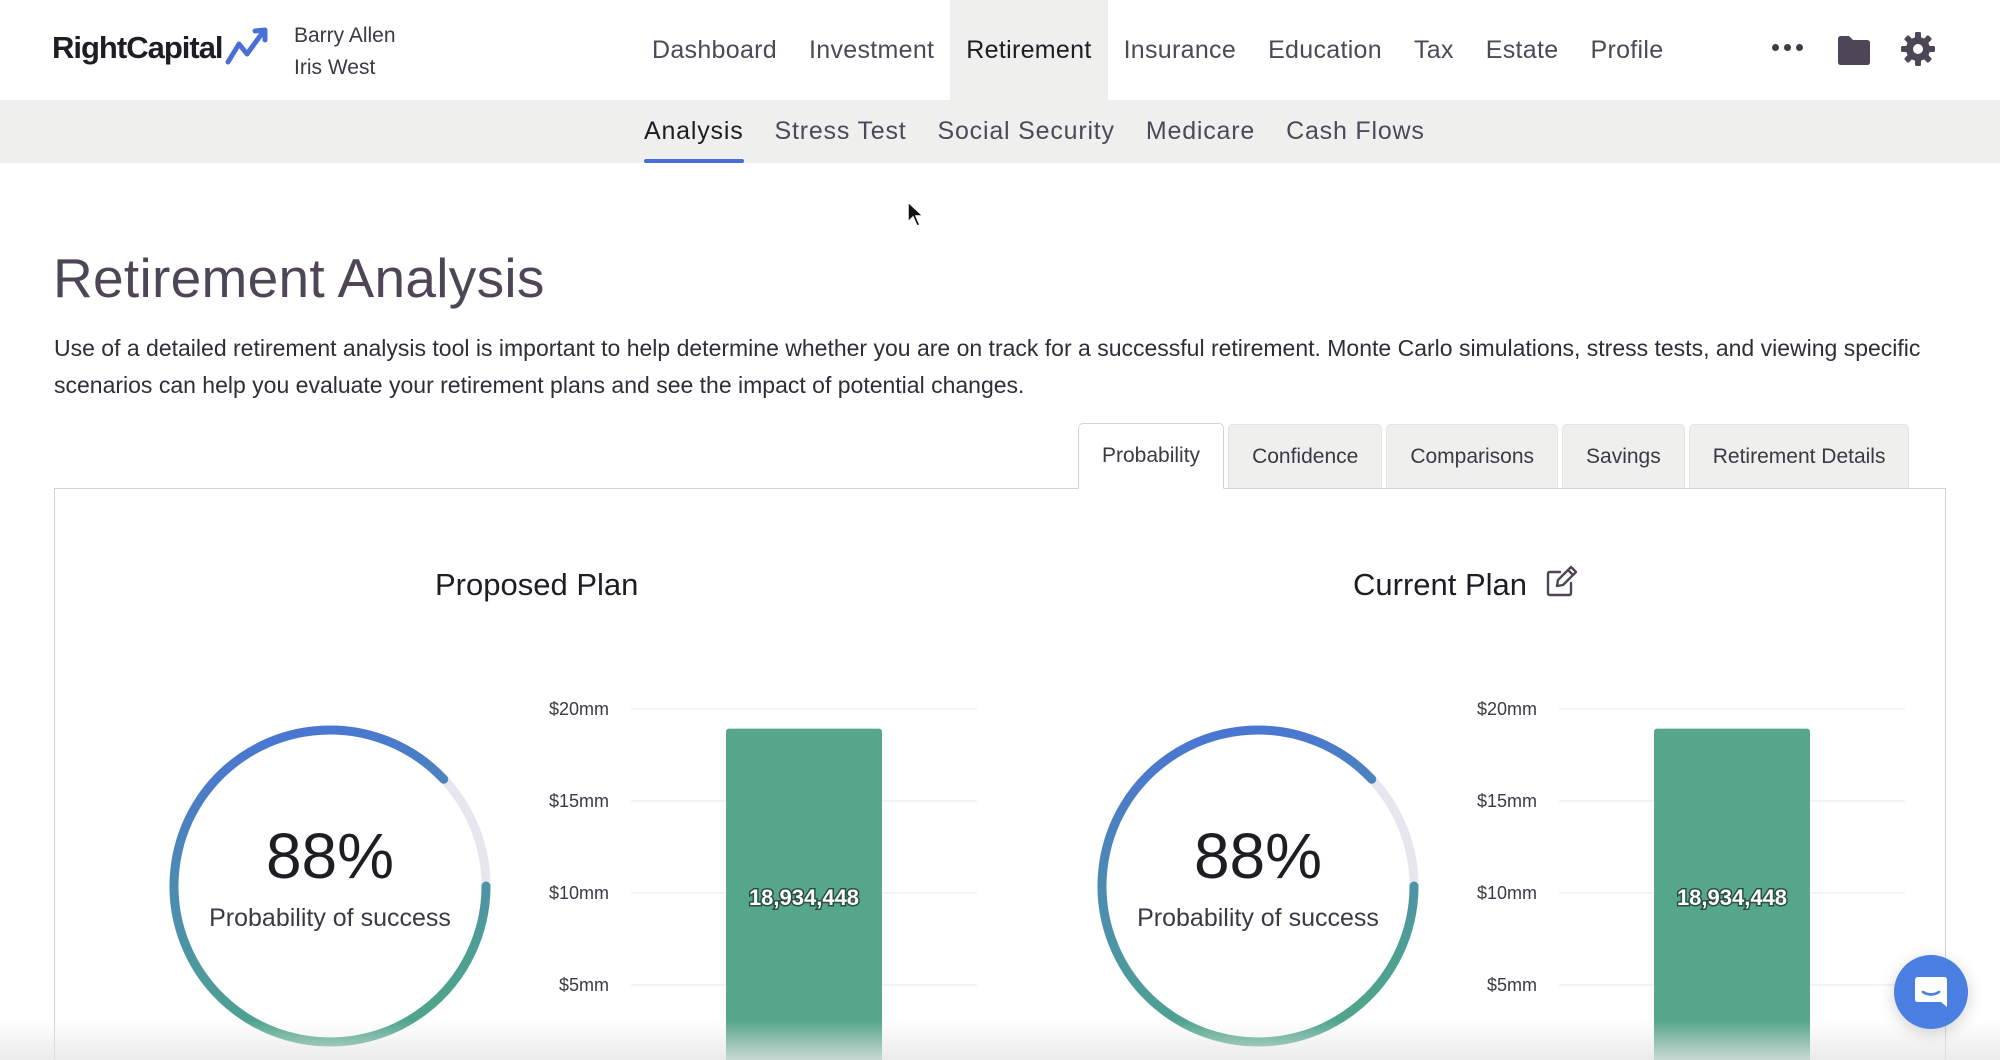 The height and width of the screenshot is (1060, 2000). I want to click on nav-item-investment: Investment, so click(871, 50).